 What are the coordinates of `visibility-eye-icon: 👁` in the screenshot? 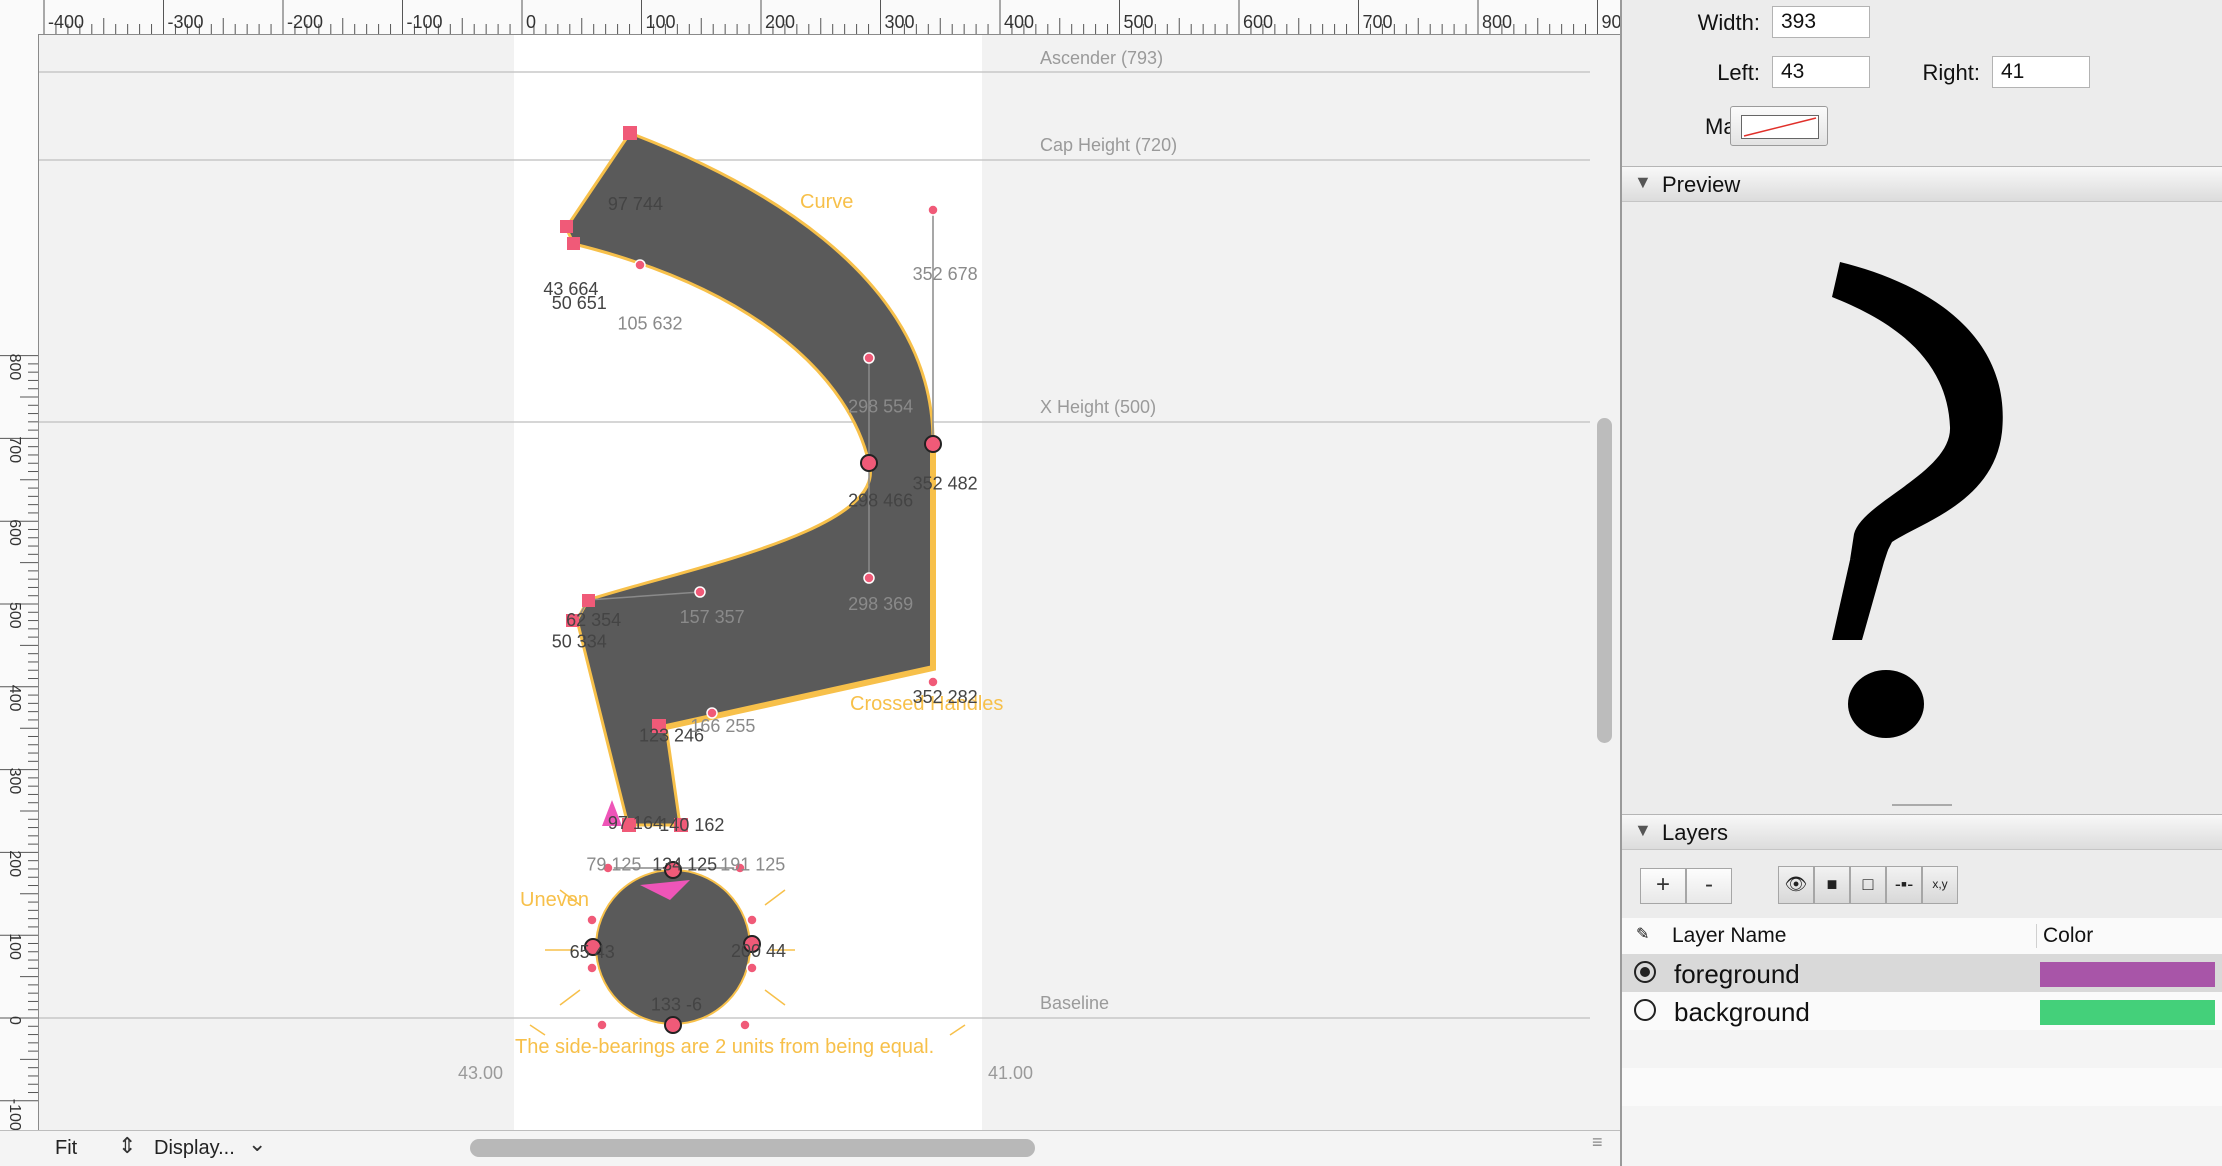 It's located at (1796, 885).